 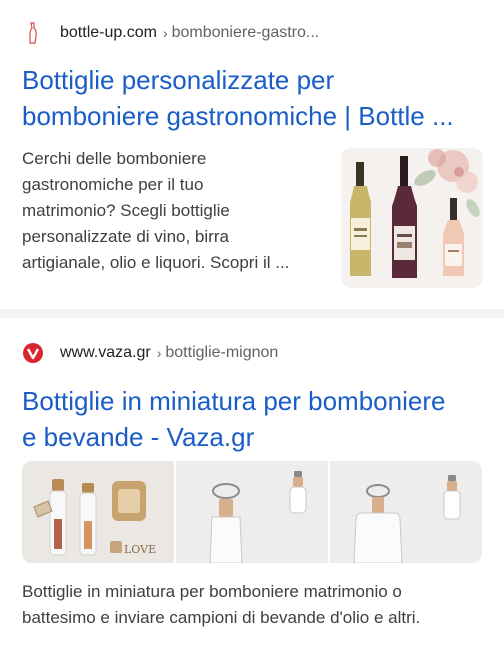 I want to click on vaza-logo-icon, so click(x=33, y=353).